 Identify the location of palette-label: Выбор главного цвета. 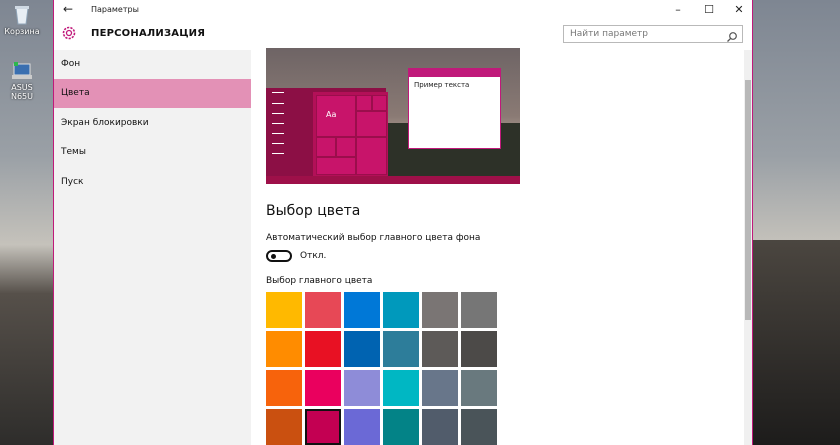
(319, 281).